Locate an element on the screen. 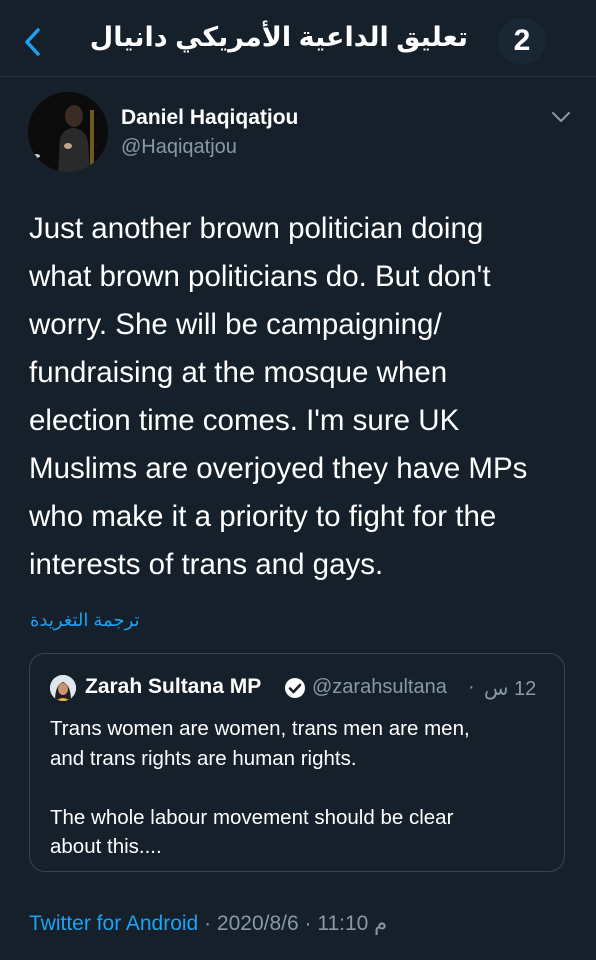 This screenshot has width=596, height=960. author-handle: @Haqiqatjou is located at coordinates (179, 147).